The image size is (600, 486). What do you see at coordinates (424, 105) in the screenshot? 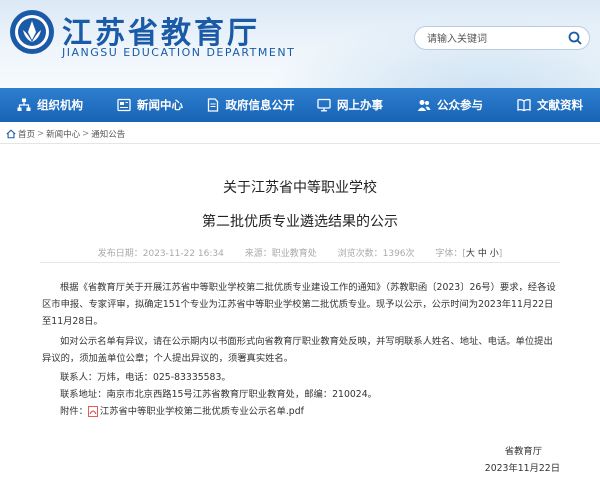
I see `people-icon` at bounding box center [424, 105].